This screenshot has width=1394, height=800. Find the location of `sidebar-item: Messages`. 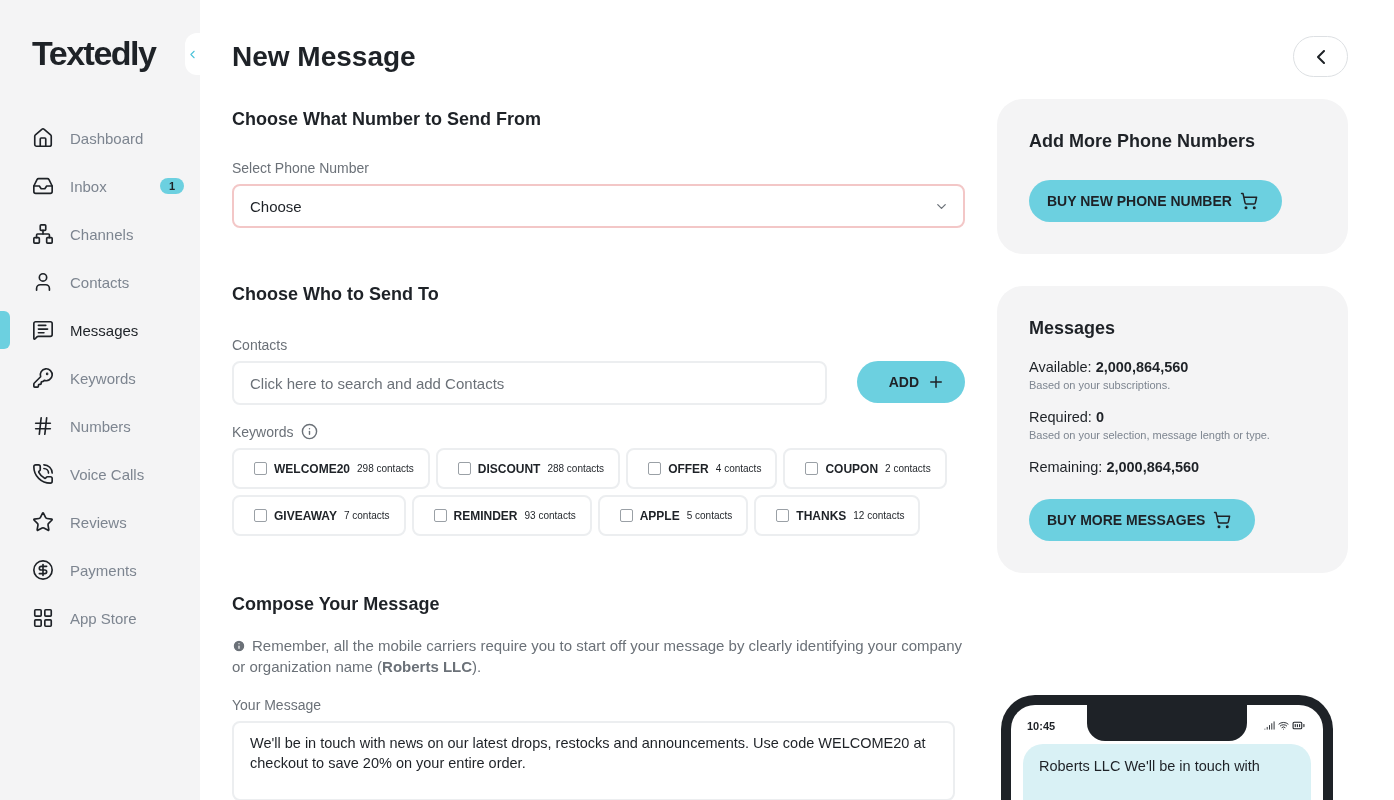

sidebar-item: Messages is located at coordinates (116, 330).